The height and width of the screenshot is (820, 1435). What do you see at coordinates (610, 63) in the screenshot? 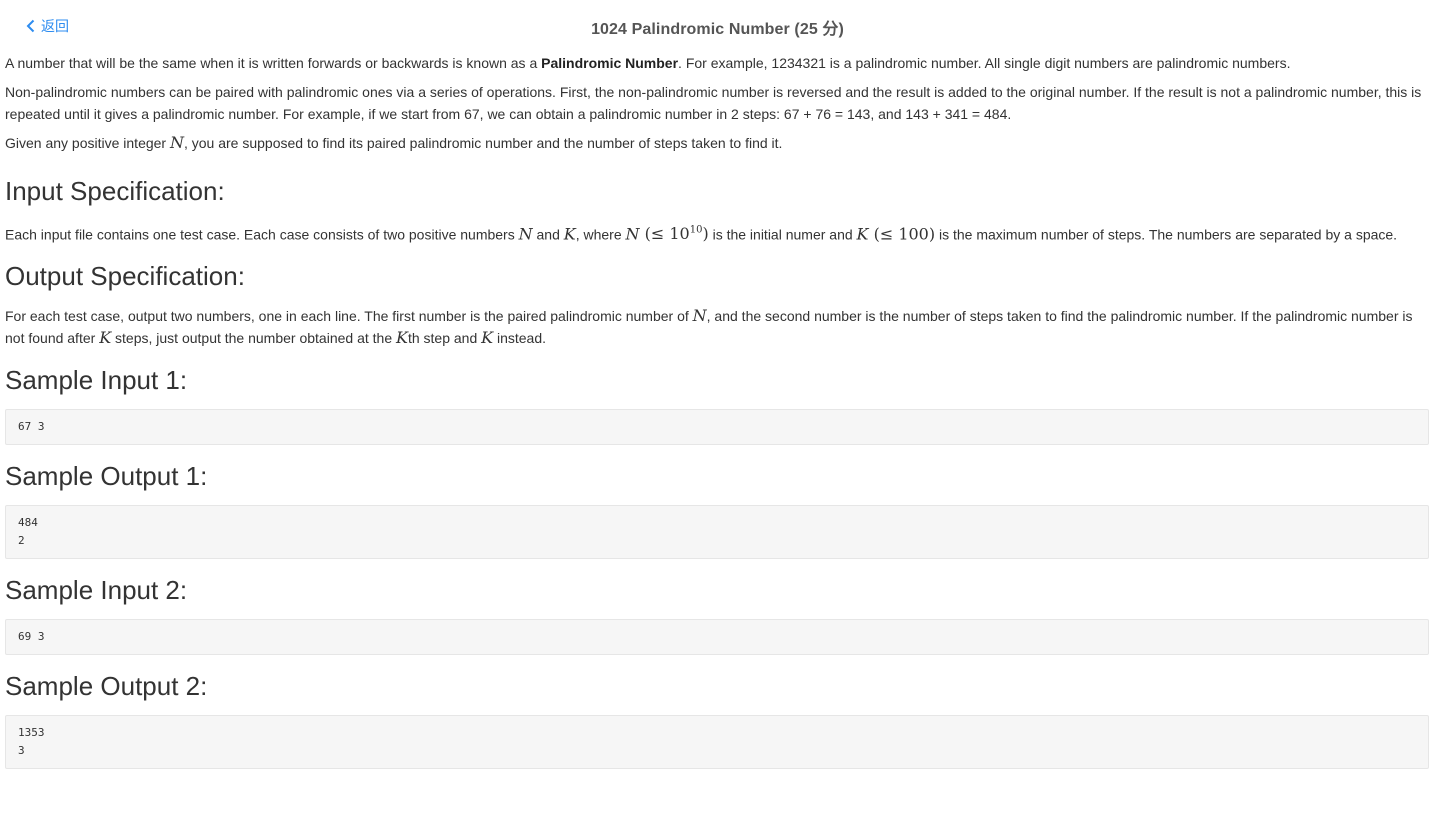
I see `term-palindromic-number: Palindromic Number` at bounding box center [610, 63].